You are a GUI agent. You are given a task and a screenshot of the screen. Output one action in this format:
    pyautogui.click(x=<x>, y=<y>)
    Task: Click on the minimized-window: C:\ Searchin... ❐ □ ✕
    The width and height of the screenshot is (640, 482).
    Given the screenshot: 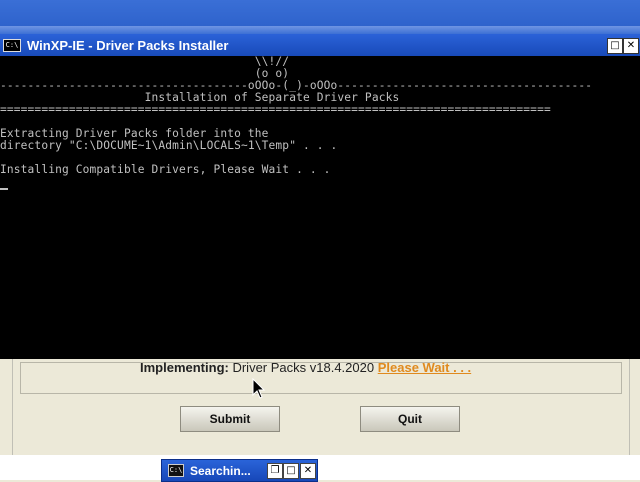 What is the action you would take?
    pyautogui.click(x=239, y=470)
    